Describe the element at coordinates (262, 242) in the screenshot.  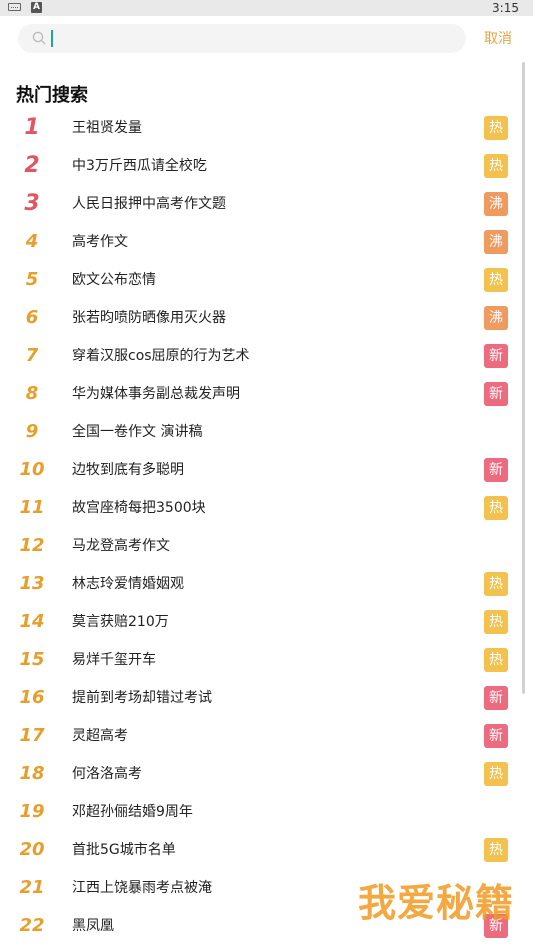
I see `hot-search-item: 4 高考作文 沸` at that location.